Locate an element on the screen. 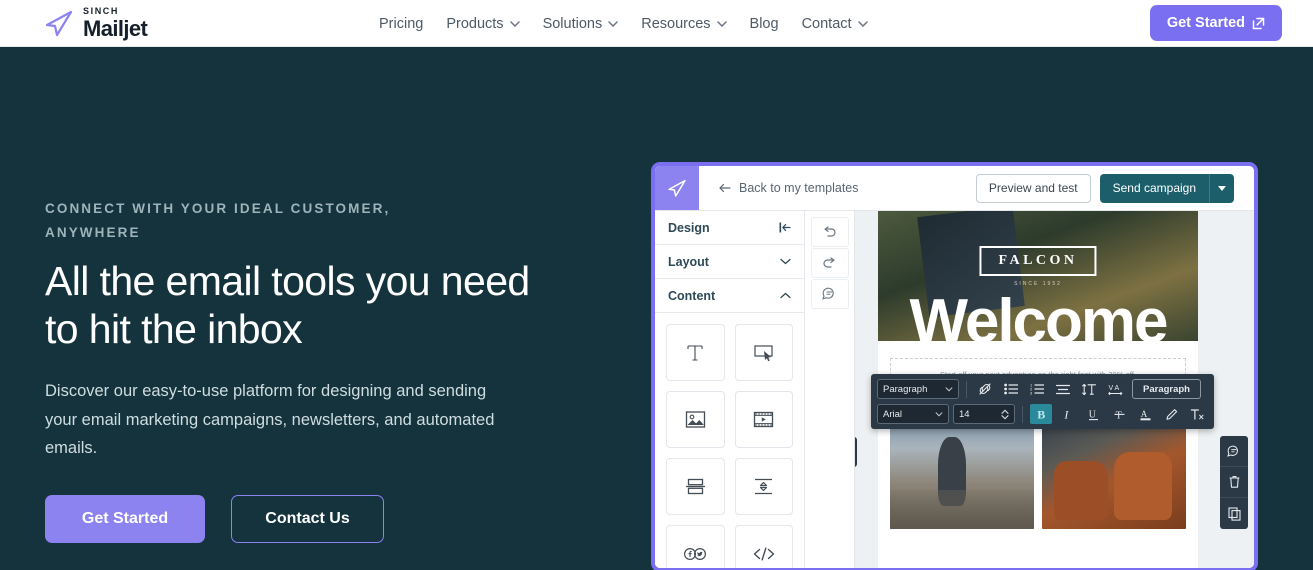 The height and width of the screenshot is (570, 1313). panel-section-layout: Layout is located at coordinates (729, 262).